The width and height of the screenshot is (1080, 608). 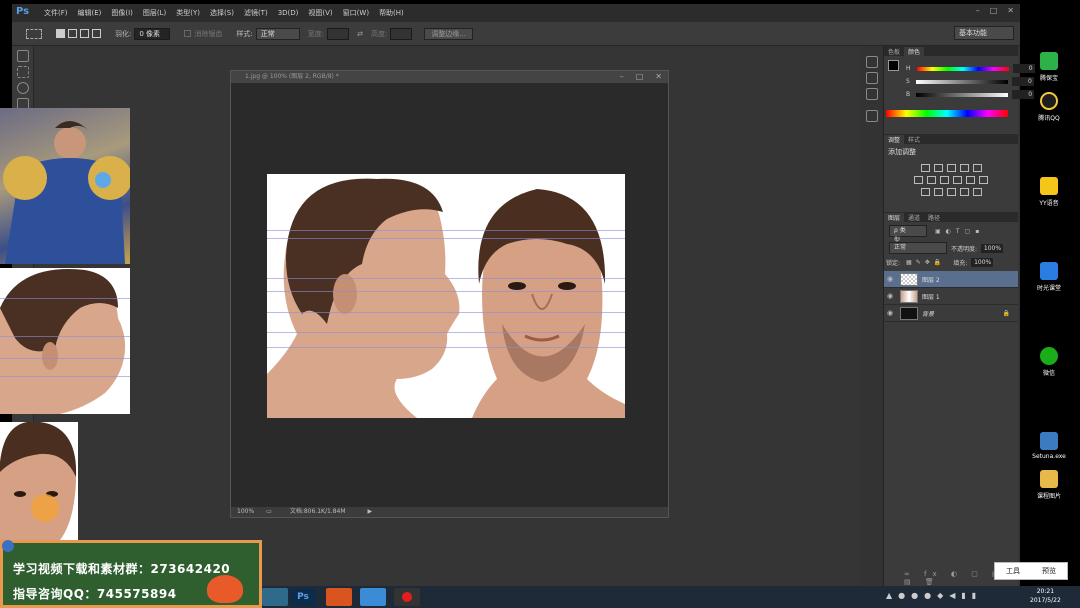 I want to click on menu-select: 选择(S), so click(x=222, y=13).